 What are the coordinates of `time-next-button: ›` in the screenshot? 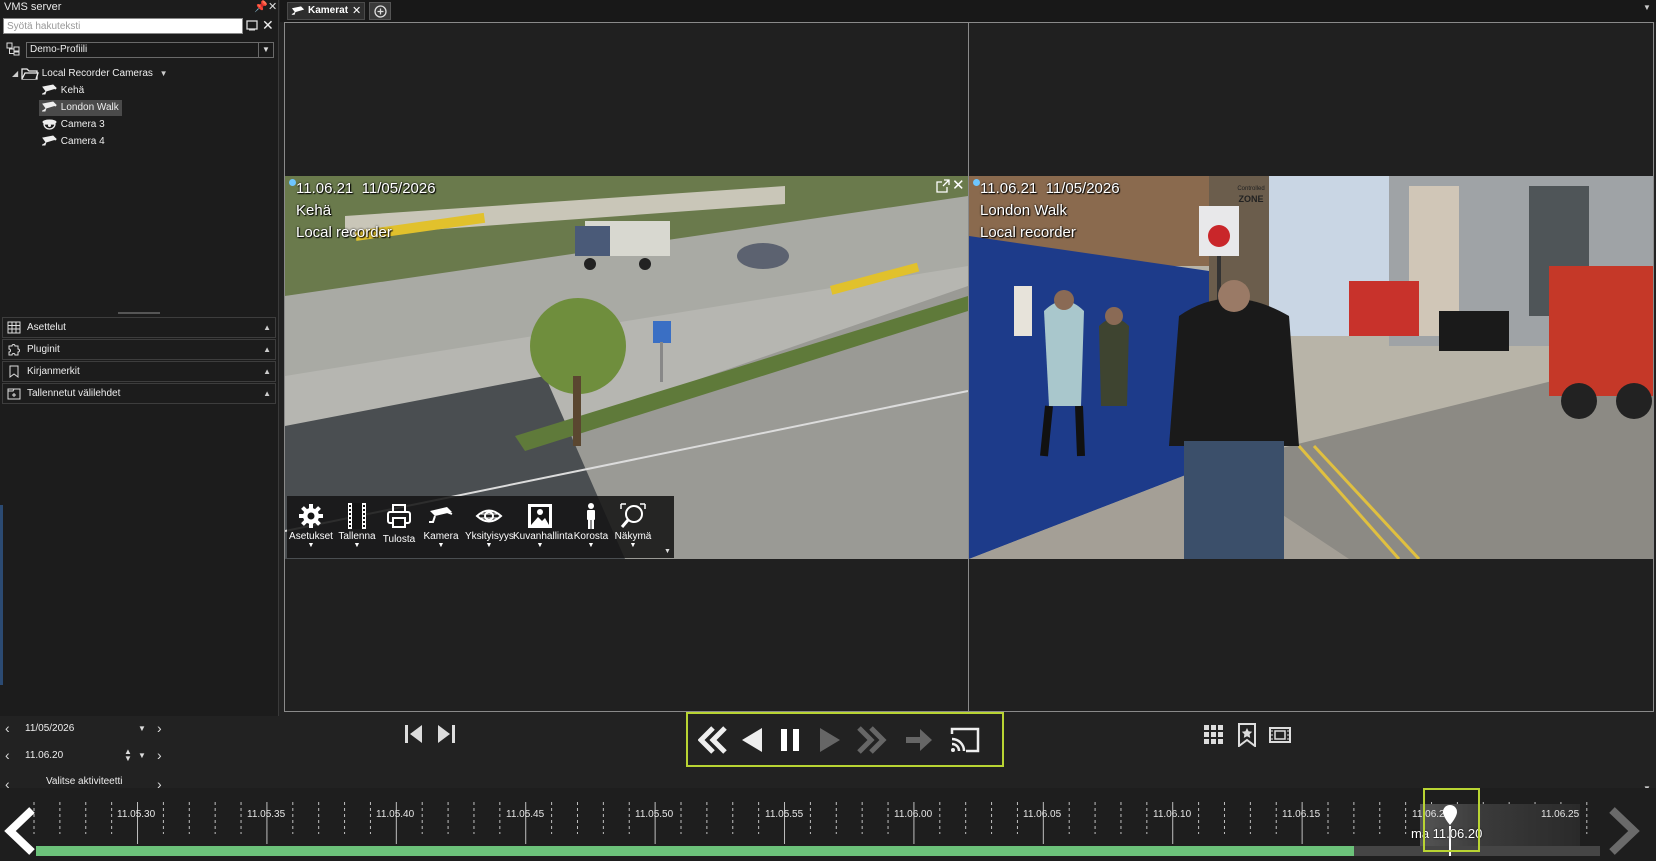 It's located at (159, 755).